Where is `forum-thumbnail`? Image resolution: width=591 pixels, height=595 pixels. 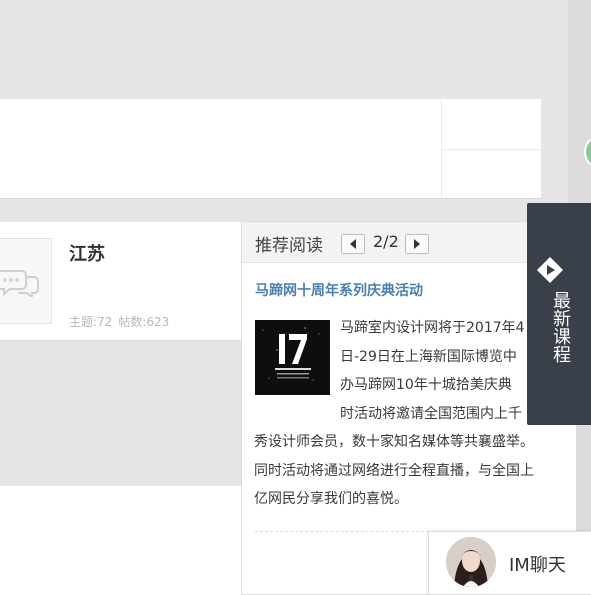 forum-thumbnail is located at coordinates (26, 281).